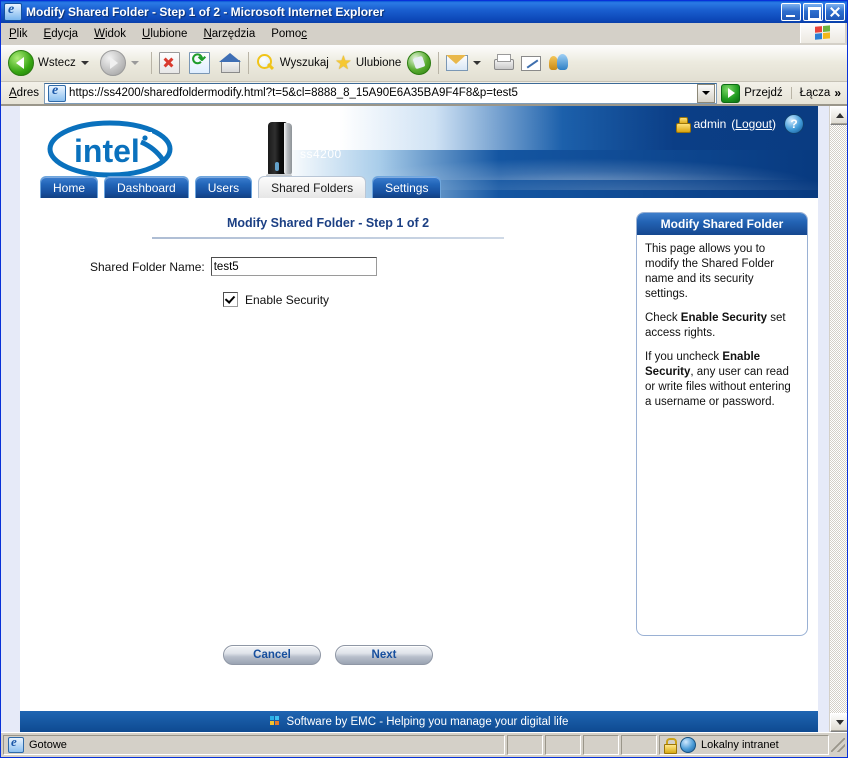  What do you see at coordinates (321, 154) in the screenshot?
I see `device-name: ss4200` at bounding box center [321, 154].